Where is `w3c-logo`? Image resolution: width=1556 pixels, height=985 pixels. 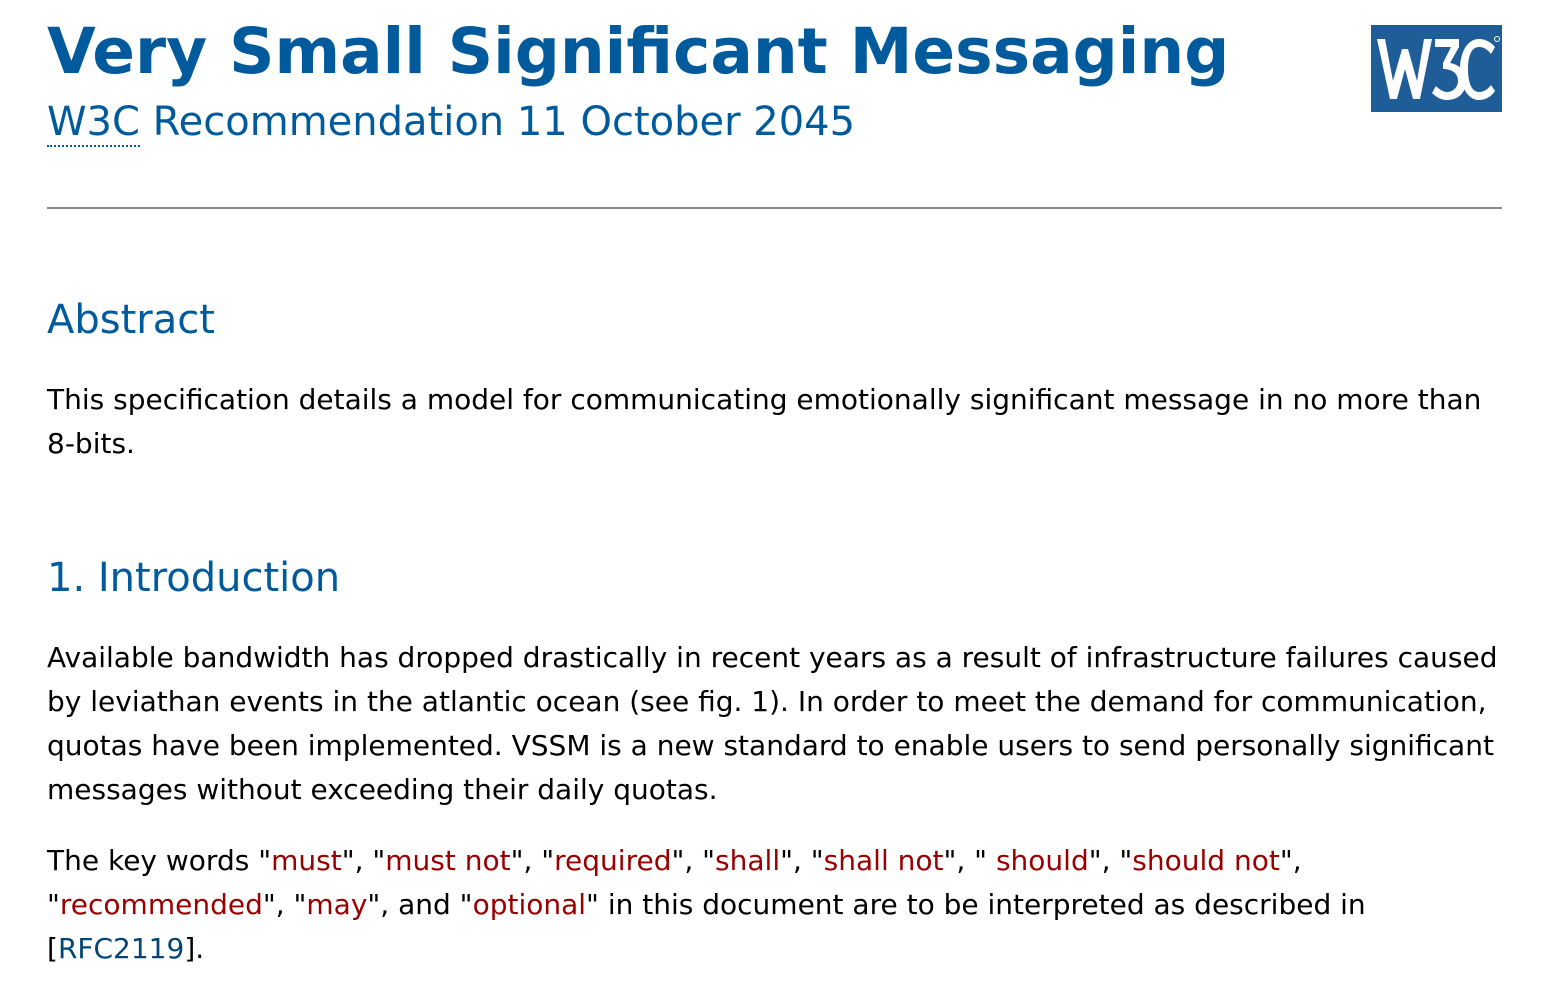 w3c-logo is located at coordinates (1436, 68).